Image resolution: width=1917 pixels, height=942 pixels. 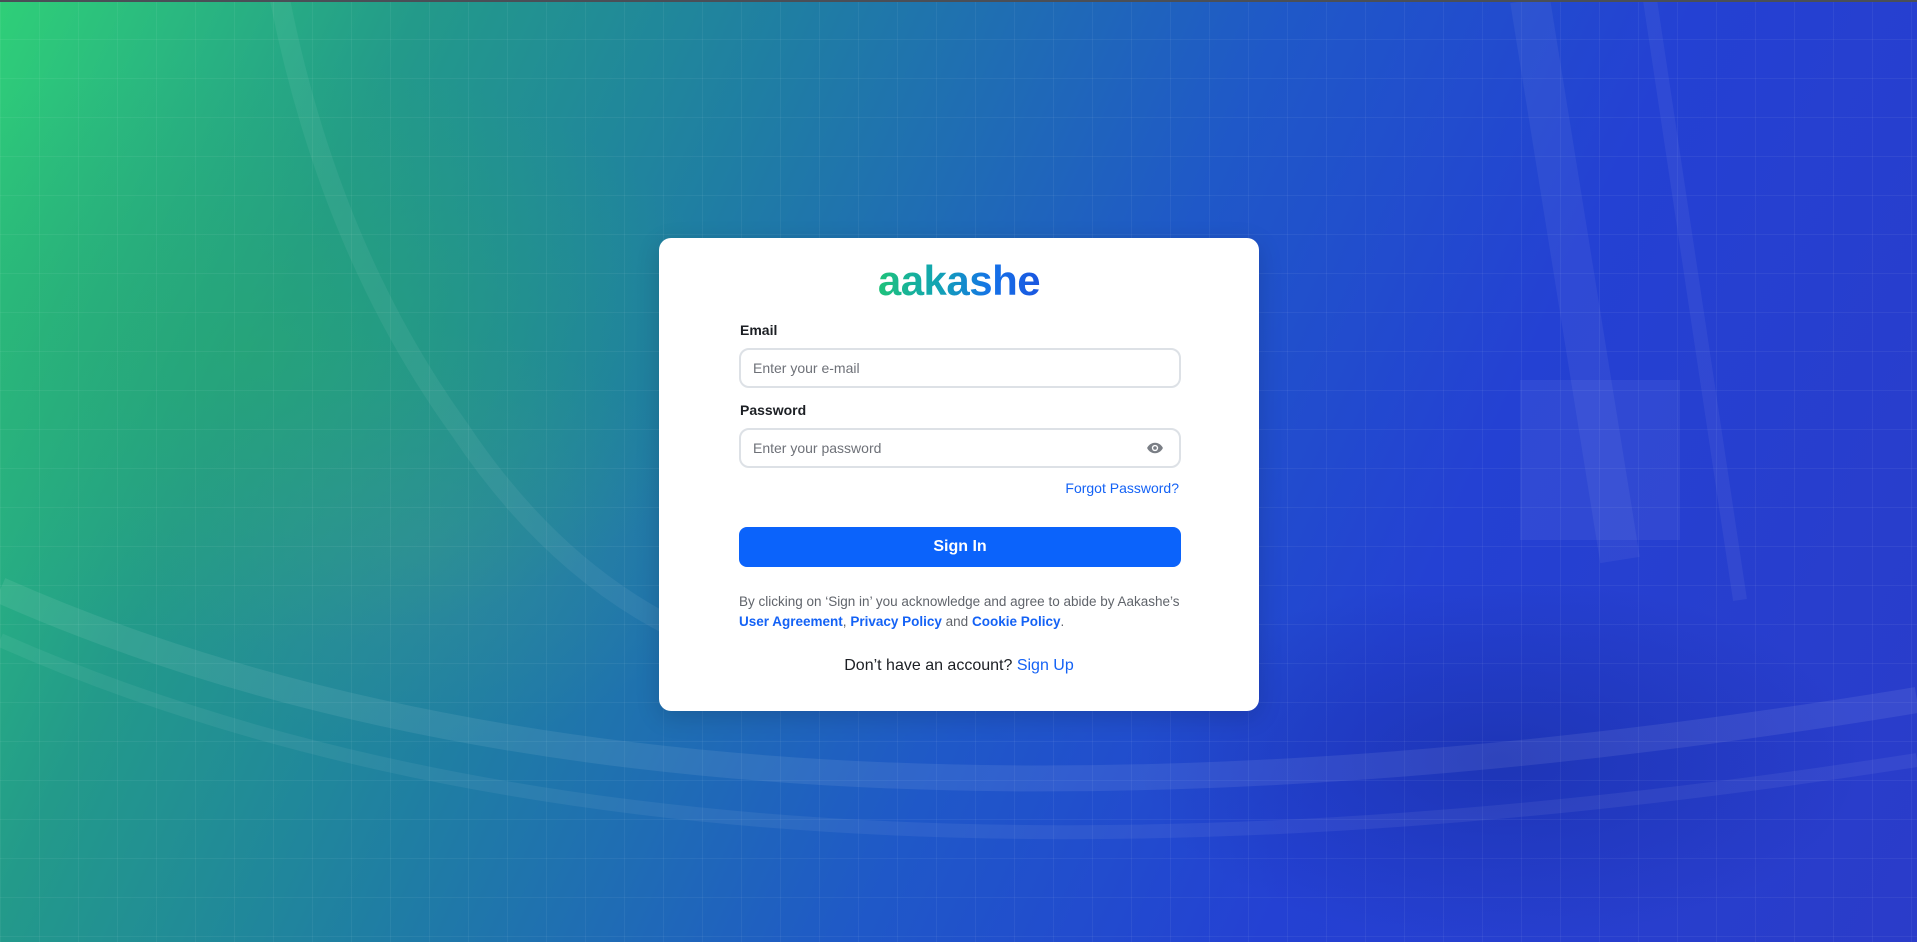 I want to click on brand-logo-text: aakashe, so click(x=959, y=280).